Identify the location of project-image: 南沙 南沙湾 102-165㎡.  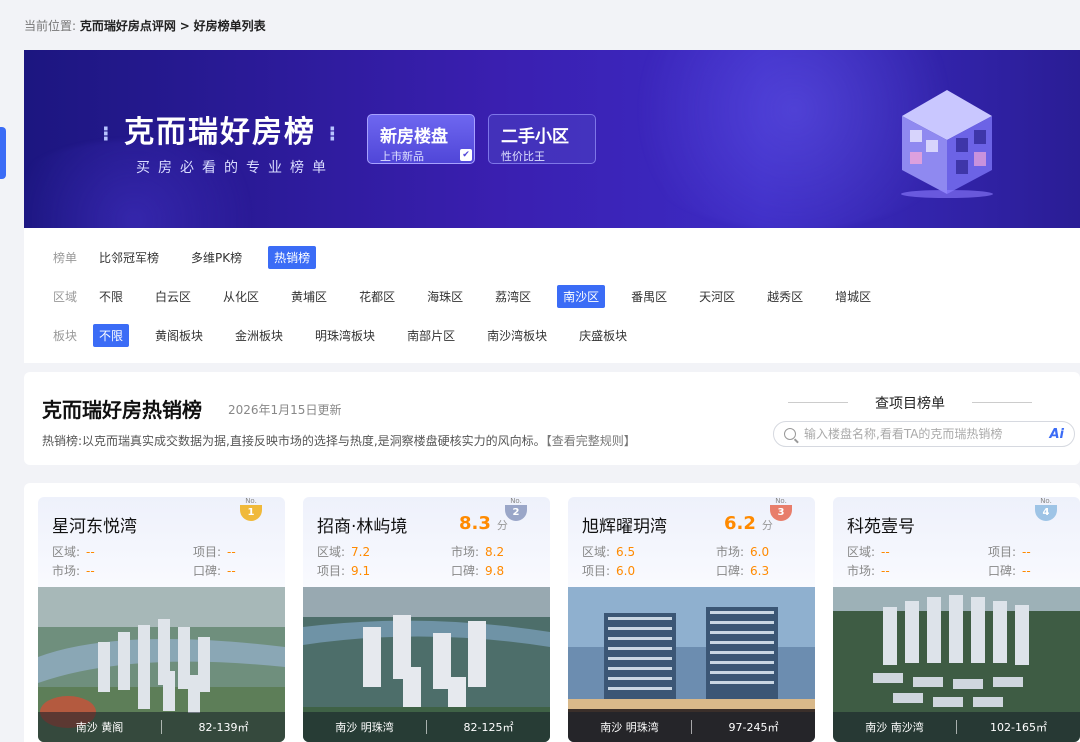
(956, 664).